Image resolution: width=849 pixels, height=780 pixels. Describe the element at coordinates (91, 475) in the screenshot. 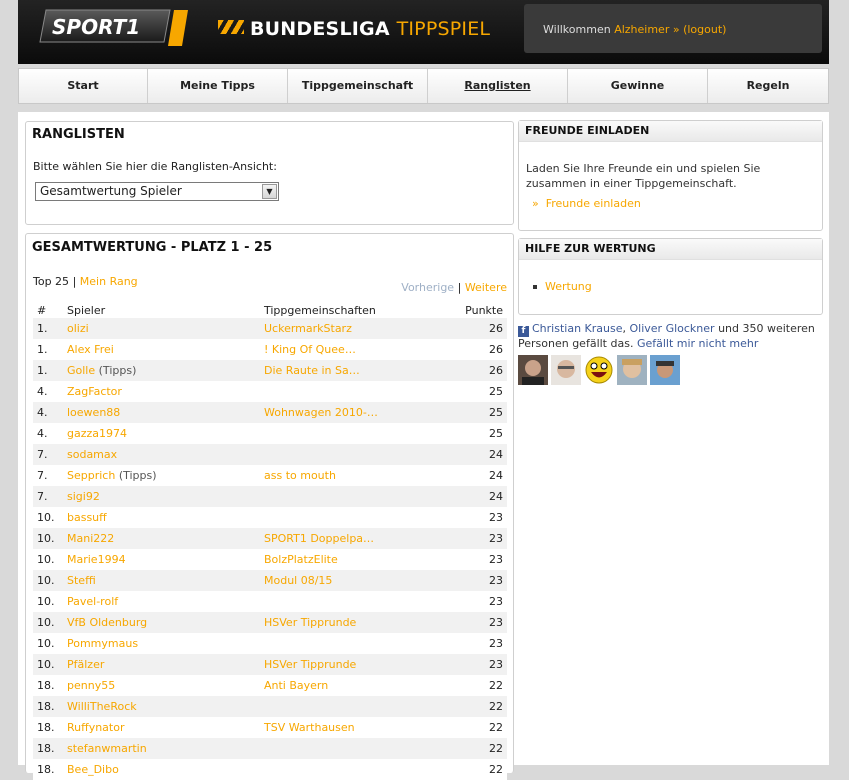

I see `player-link: Sepprich` at that location.